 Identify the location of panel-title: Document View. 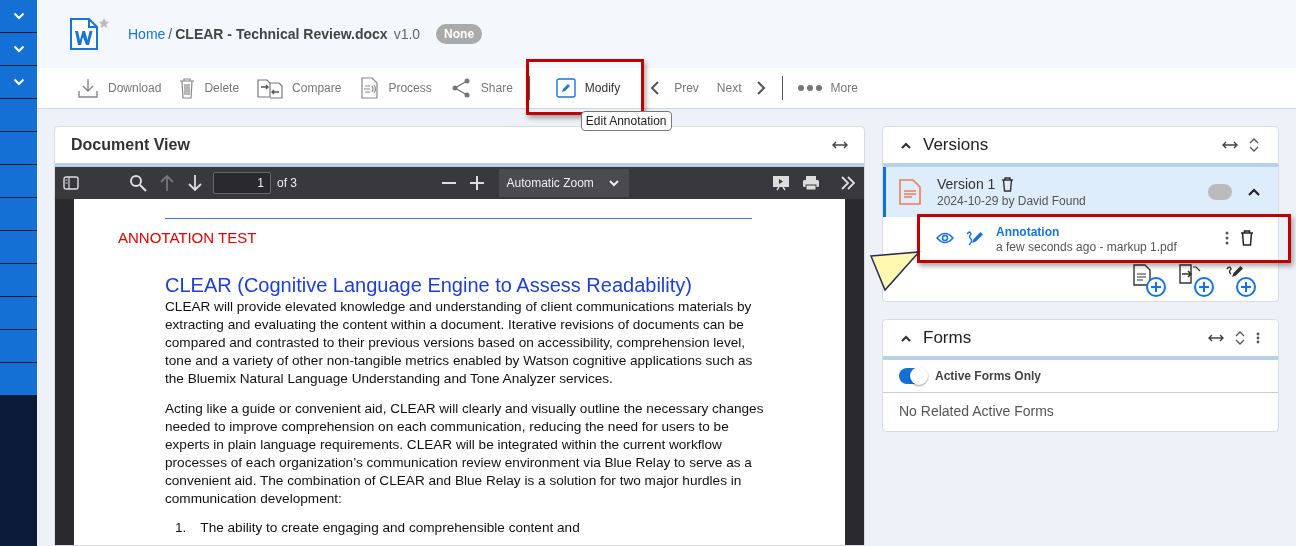
(130, 145).